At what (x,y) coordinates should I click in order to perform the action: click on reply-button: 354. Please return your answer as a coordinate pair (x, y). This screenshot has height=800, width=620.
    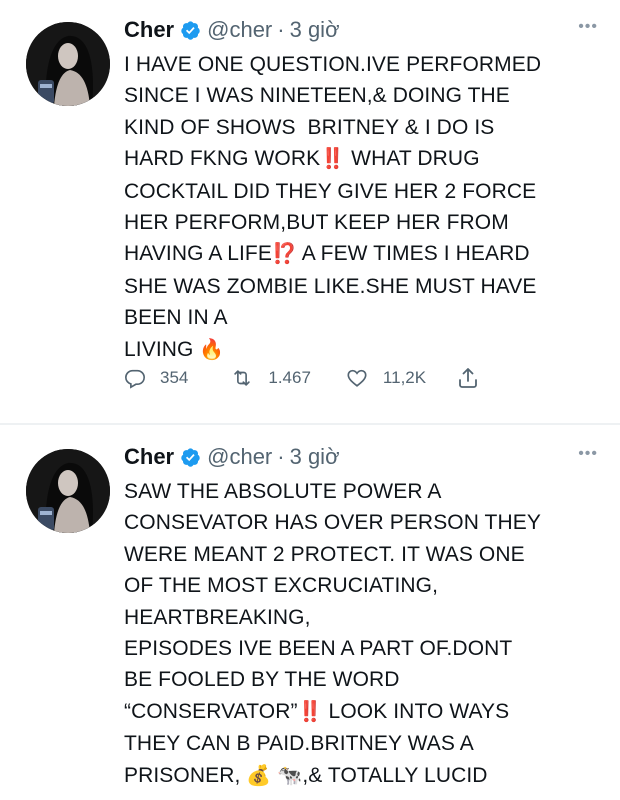
    Looking at the image, I should click on (156, 378).